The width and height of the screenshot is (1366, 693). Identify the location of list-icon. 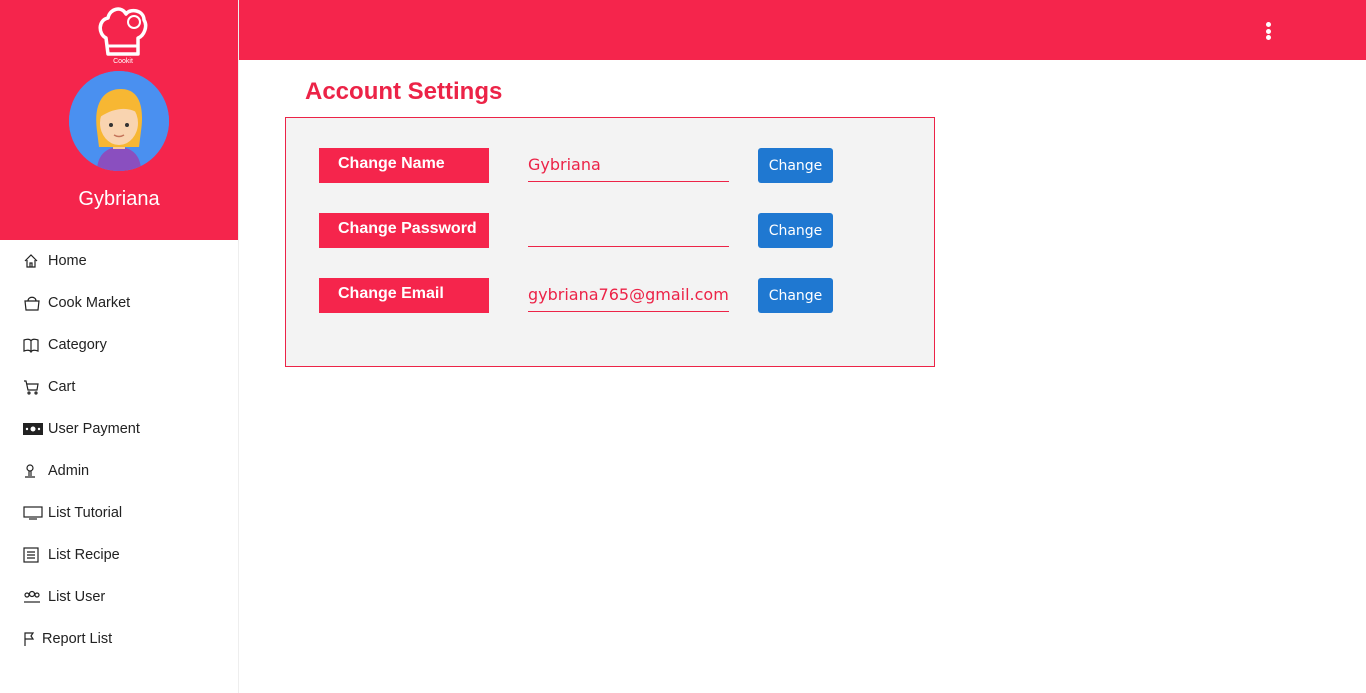
(33, 555).